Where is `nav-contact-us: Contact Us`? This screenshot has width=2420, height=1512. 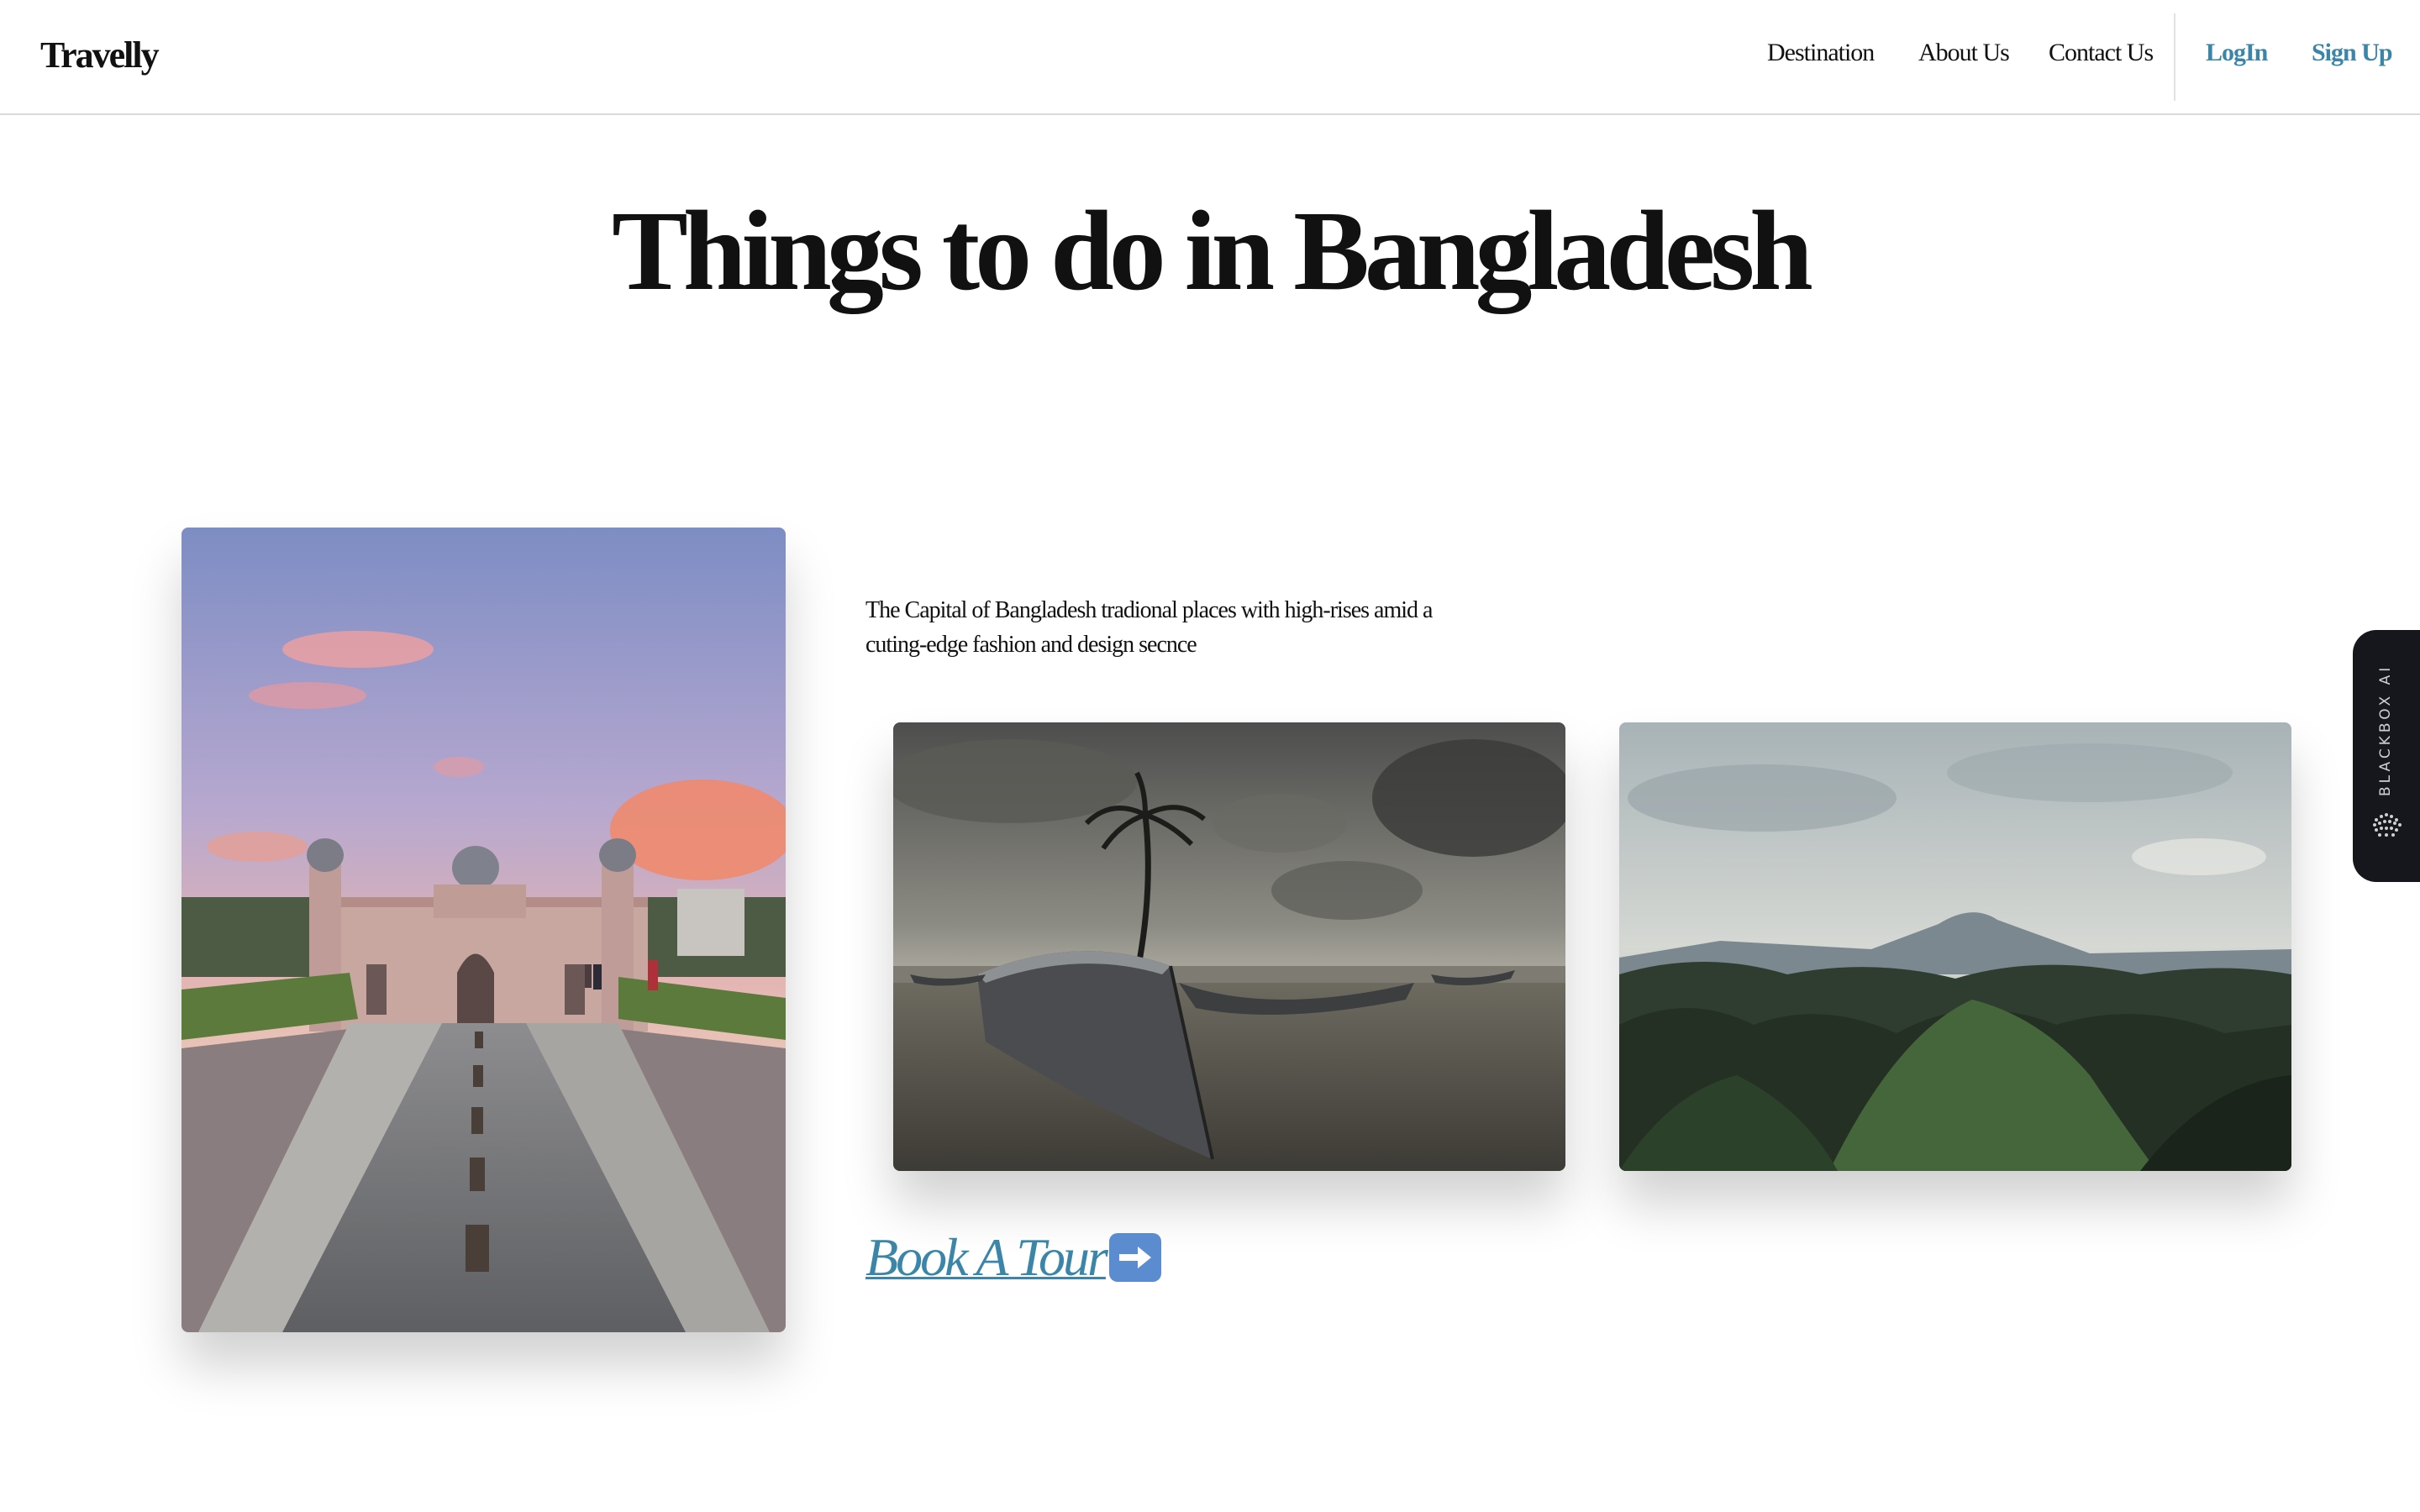
nav-contact-us: Contact Us is located at coordinates (2101, 53).